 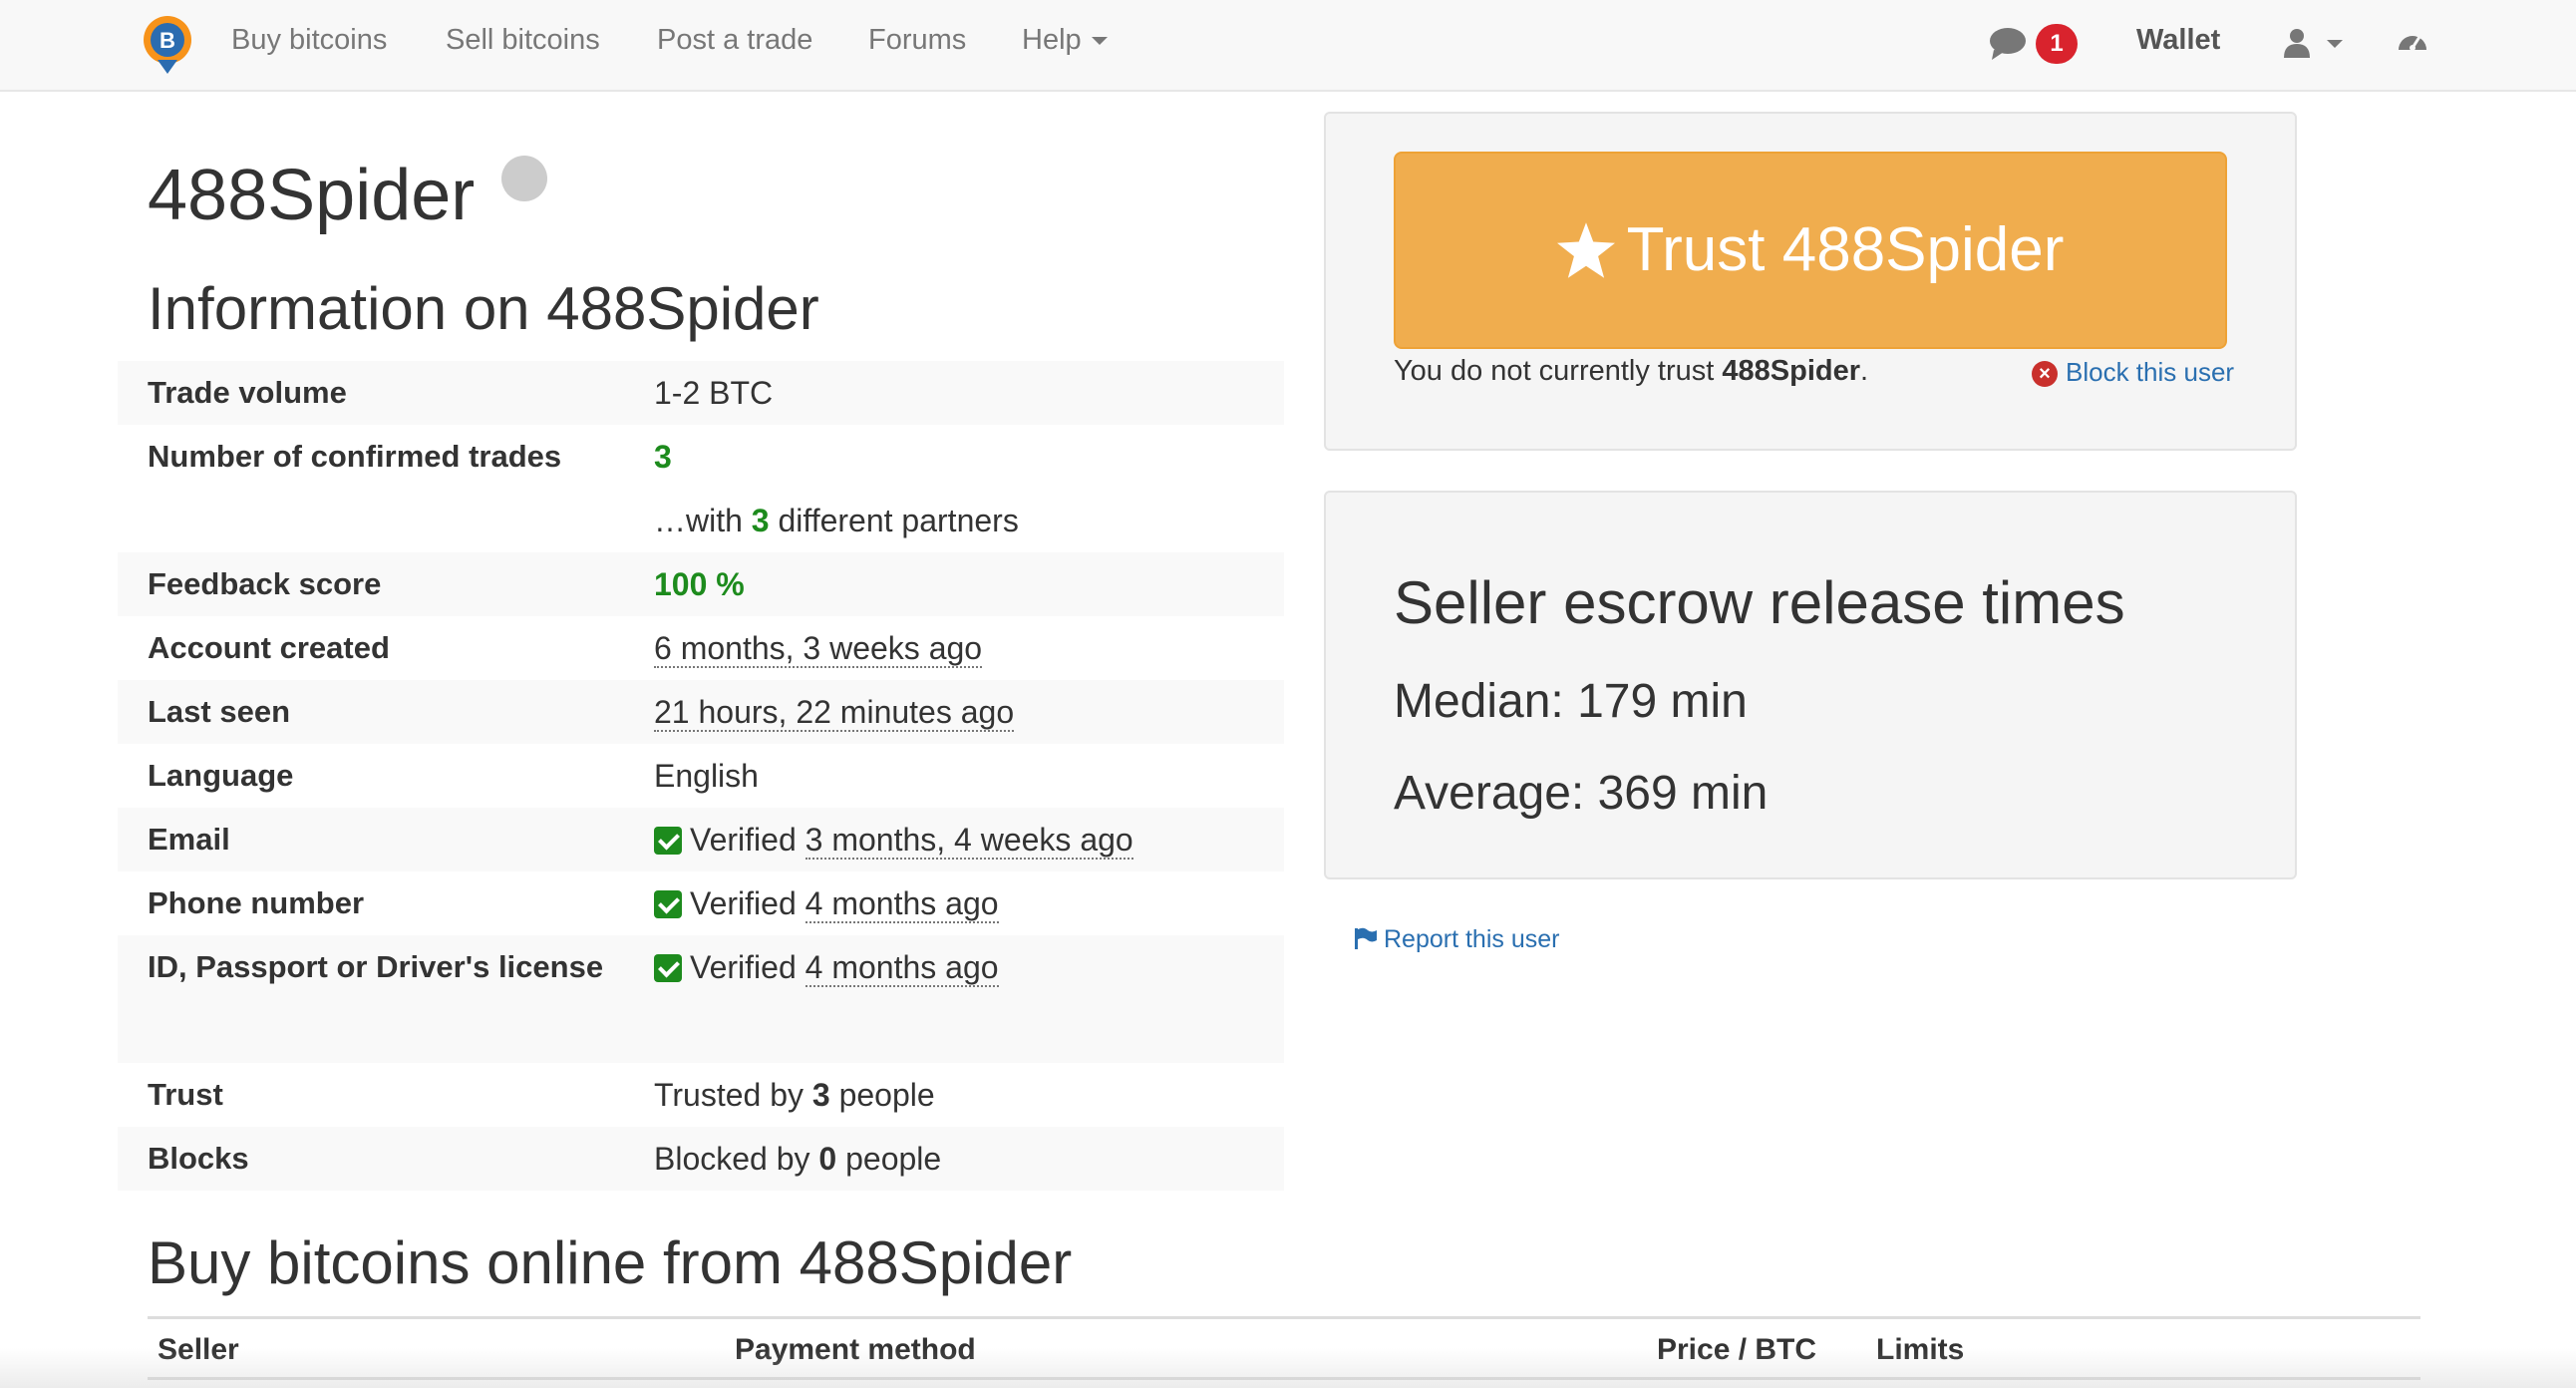 I want to click on blocks-count: 0, so click(x=827, y=1159).